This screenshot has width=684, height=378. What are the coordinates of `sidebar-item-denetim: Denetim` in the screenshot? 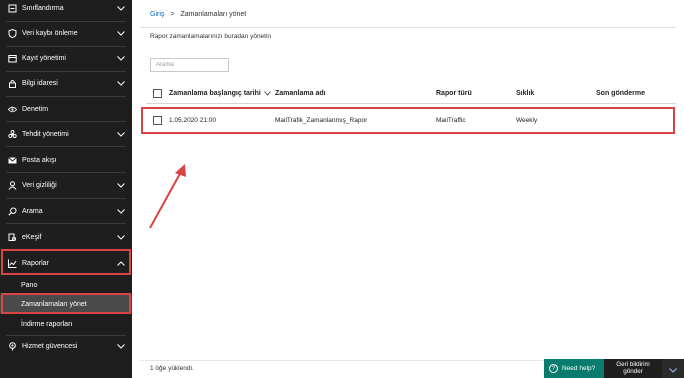 It's located at (66, 109).